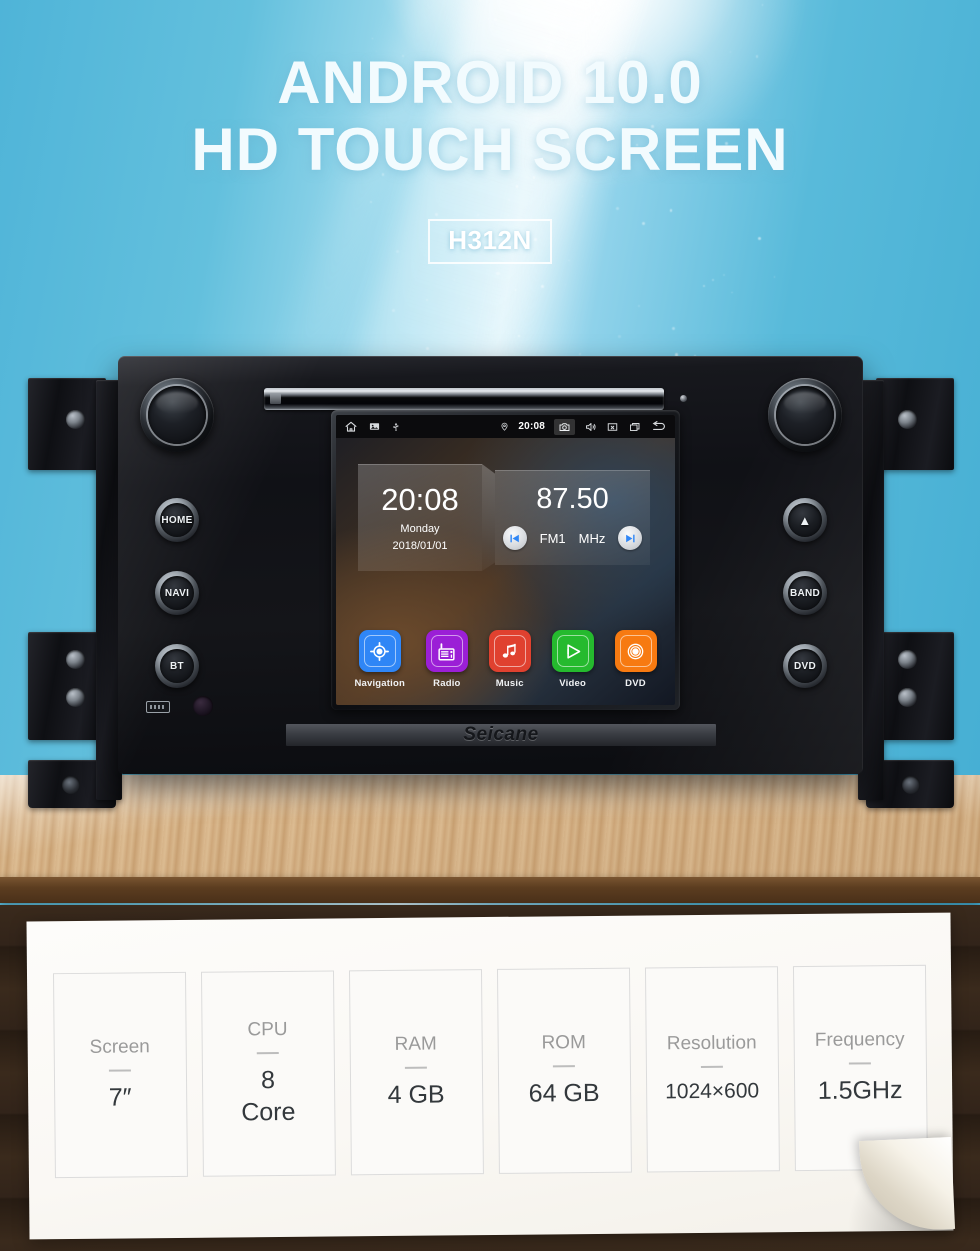 The image size is (980, 1251). I want to click on spec-value: 4 GB, so click(416, 1094).